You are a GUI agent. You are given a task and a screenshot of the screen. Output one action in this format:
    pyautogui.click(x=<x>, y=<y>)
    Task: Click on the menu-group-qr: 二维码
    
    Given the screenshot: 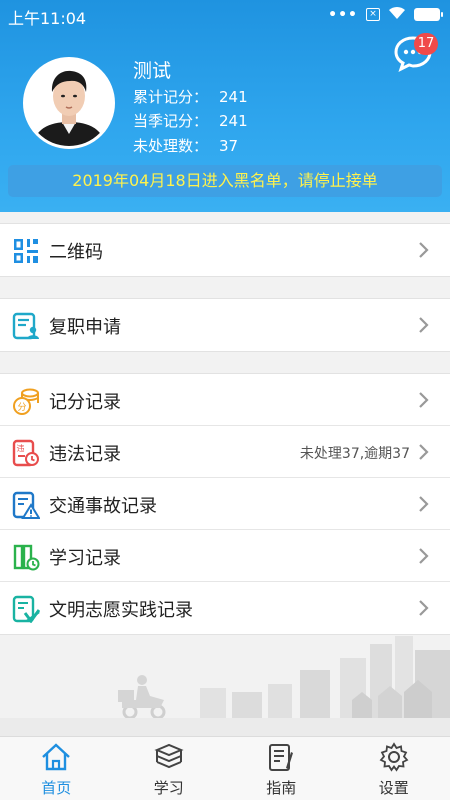 What is the action you would take?
    pyautogui.click(x=225, y=250)
    